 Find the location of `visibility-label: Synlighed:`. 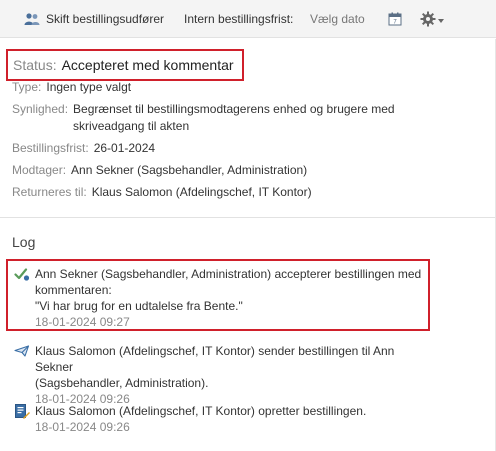

visibility-label: Synlighed: is located at coordinates (40, 109).